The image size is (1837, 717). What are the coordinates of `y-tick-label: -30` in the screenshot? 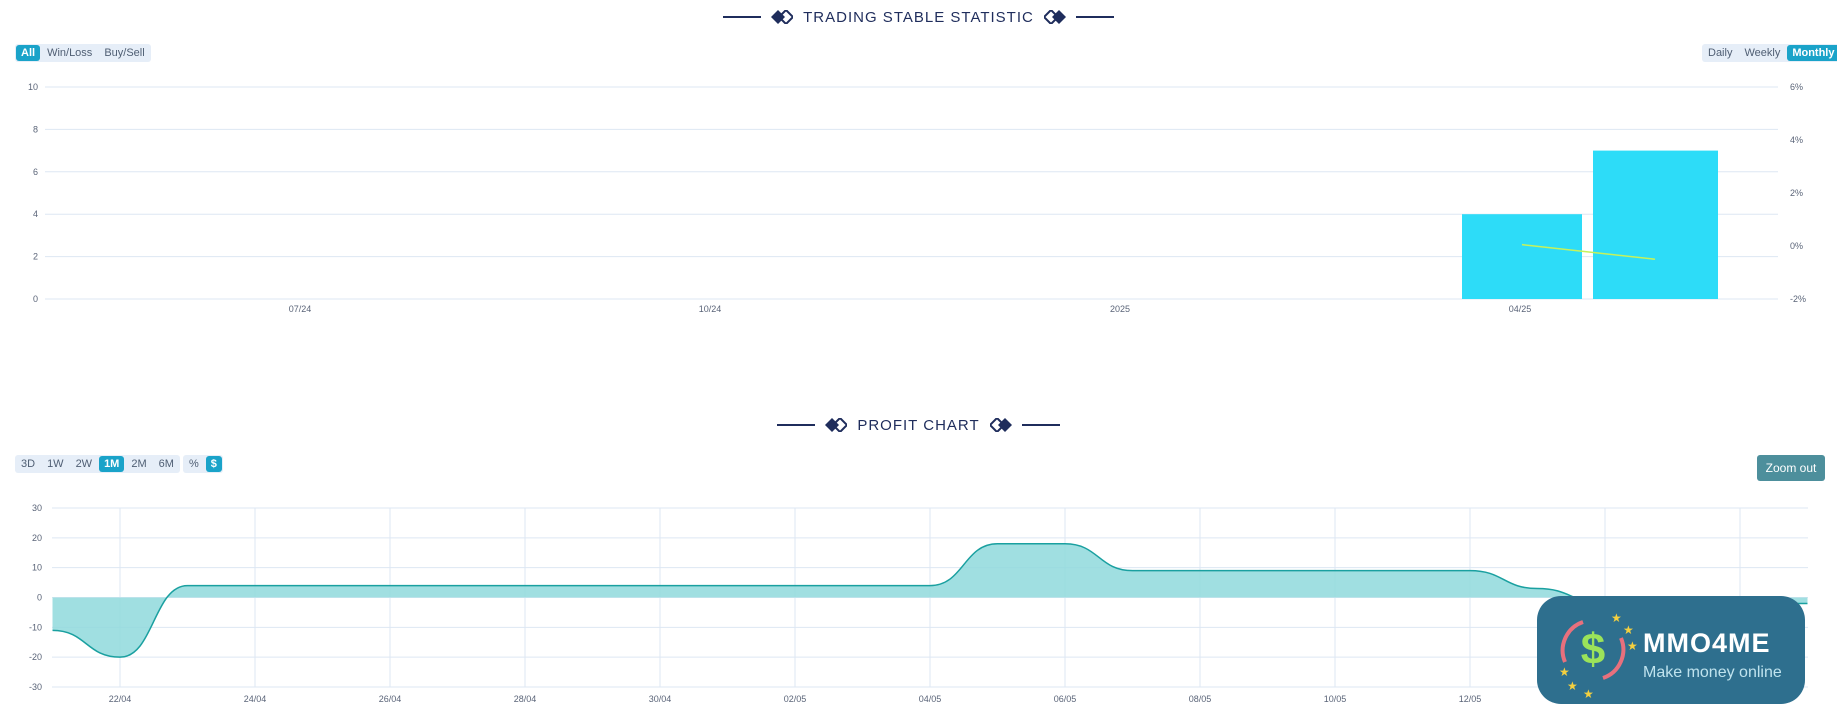 It's located at (35, 687).